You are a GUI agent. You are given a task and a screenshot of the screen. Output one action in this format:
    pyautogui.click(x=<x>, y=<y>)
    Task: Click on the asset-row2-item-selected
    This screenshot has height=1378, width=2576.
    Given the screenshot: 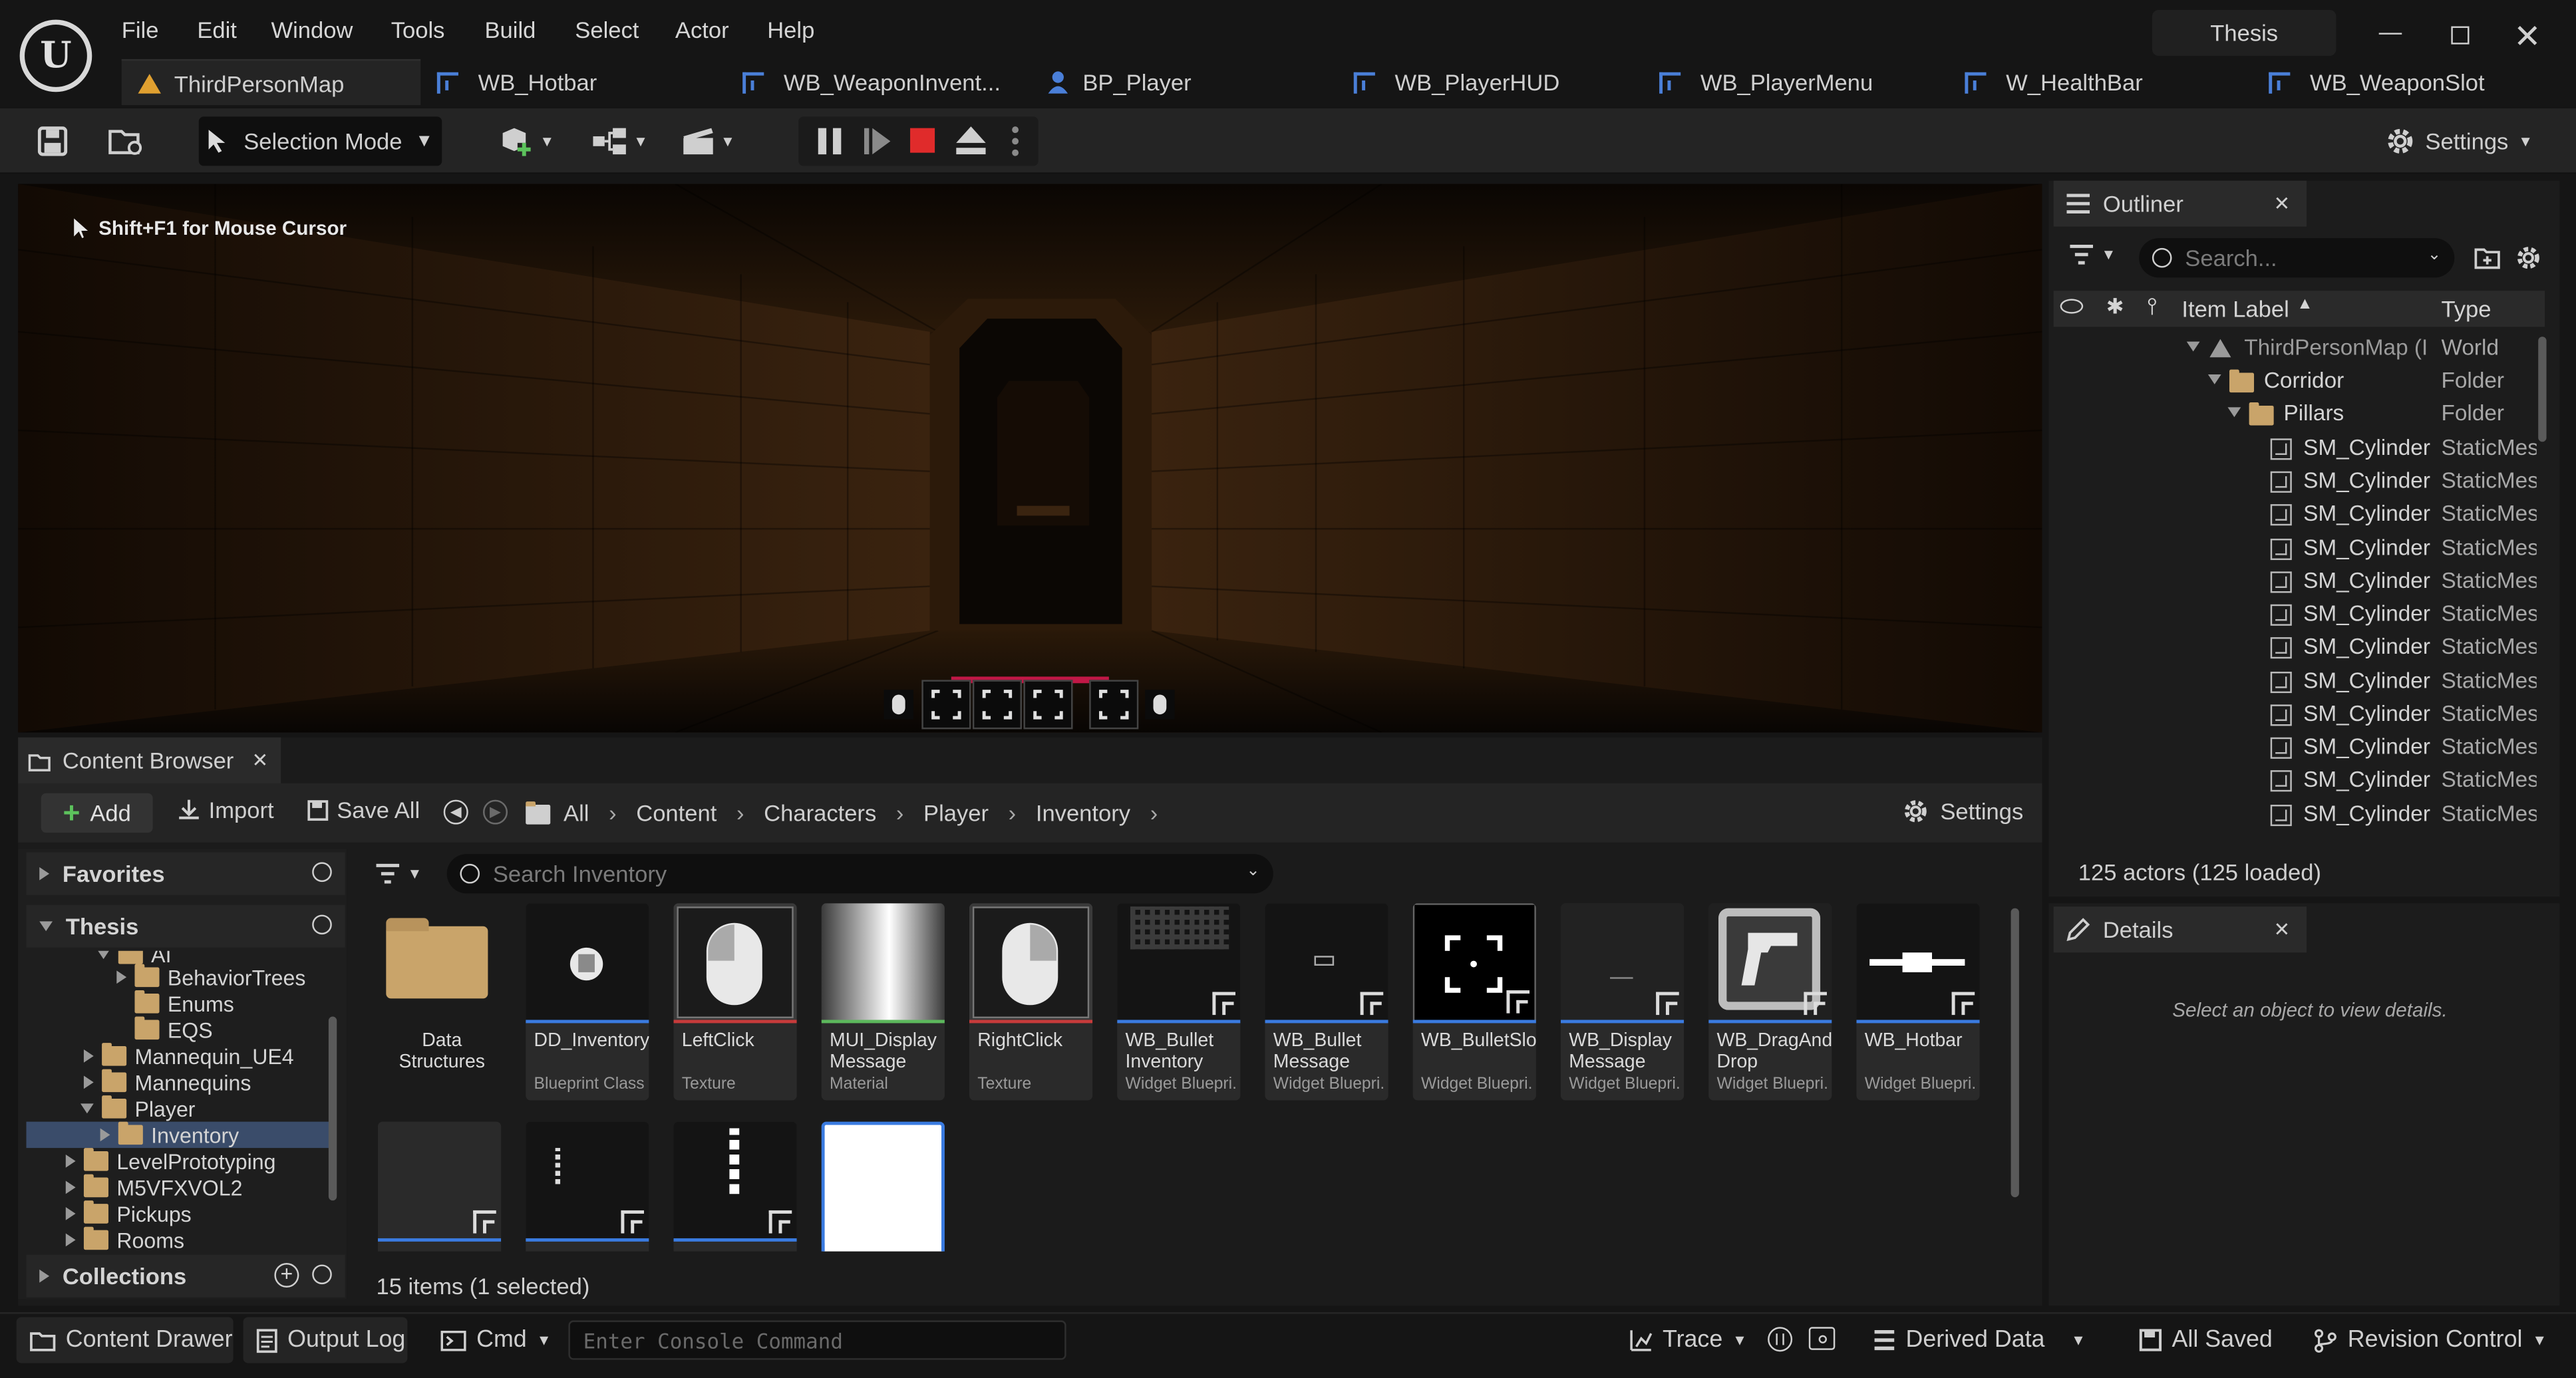 What is the action you would take?
    pyautogui.click(x=883, y=1186)
    